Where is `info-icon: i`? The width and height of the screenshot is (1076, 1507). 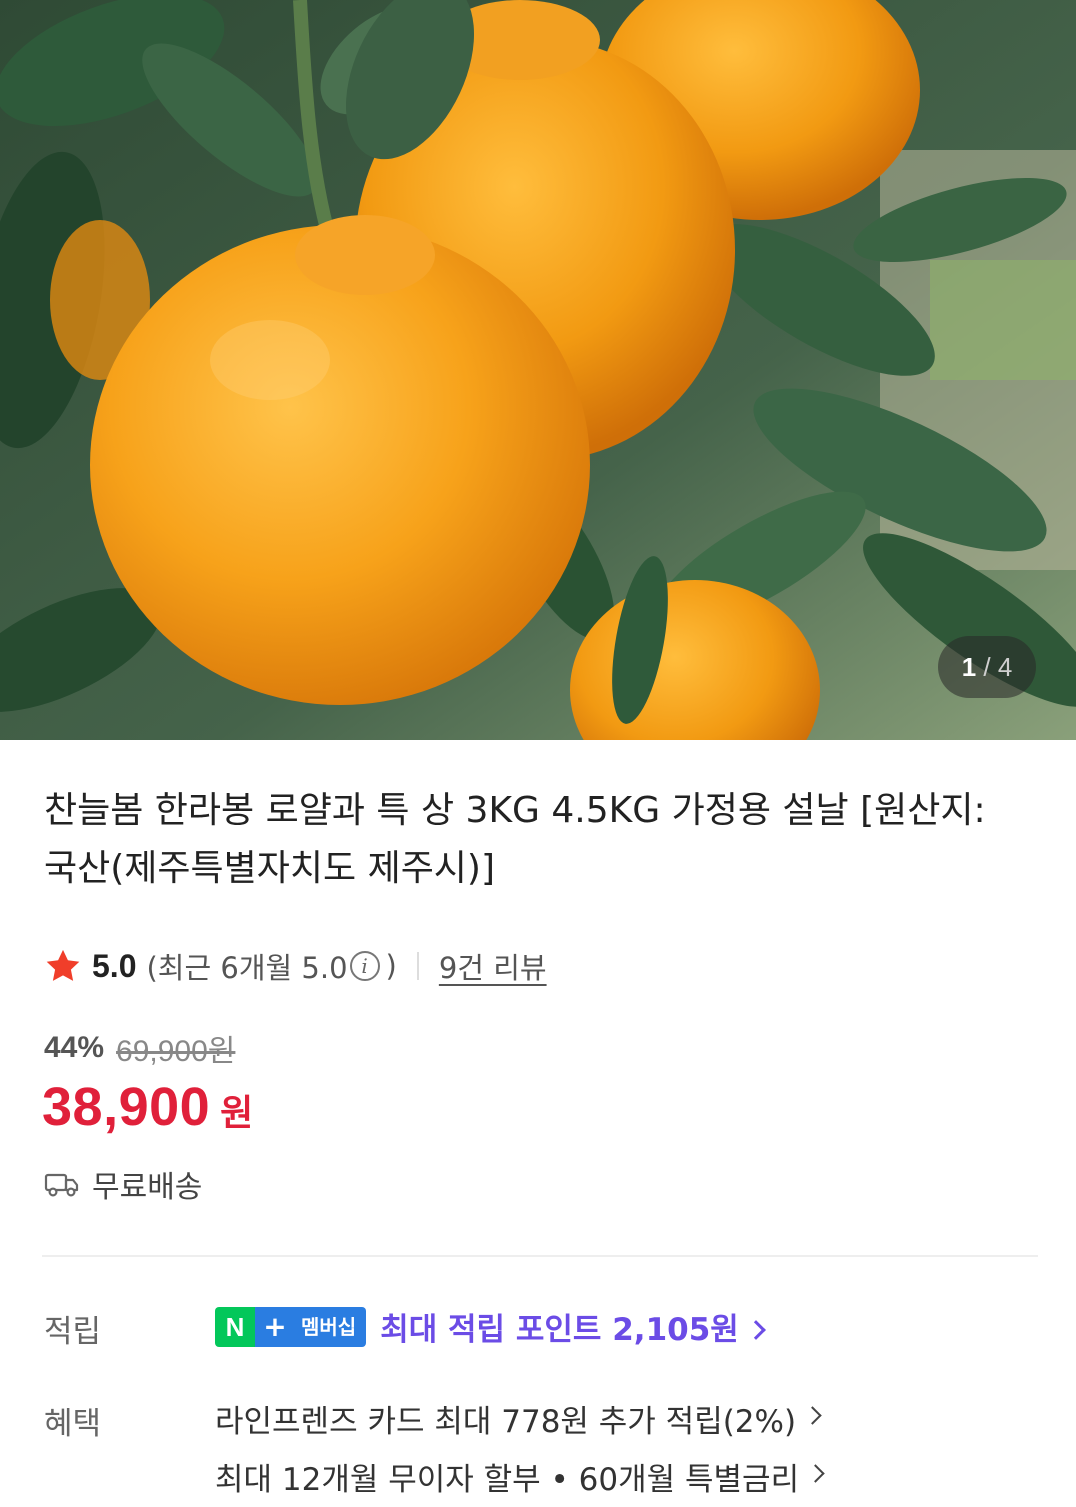 info-icon: i is located at coordinates (364, 966).